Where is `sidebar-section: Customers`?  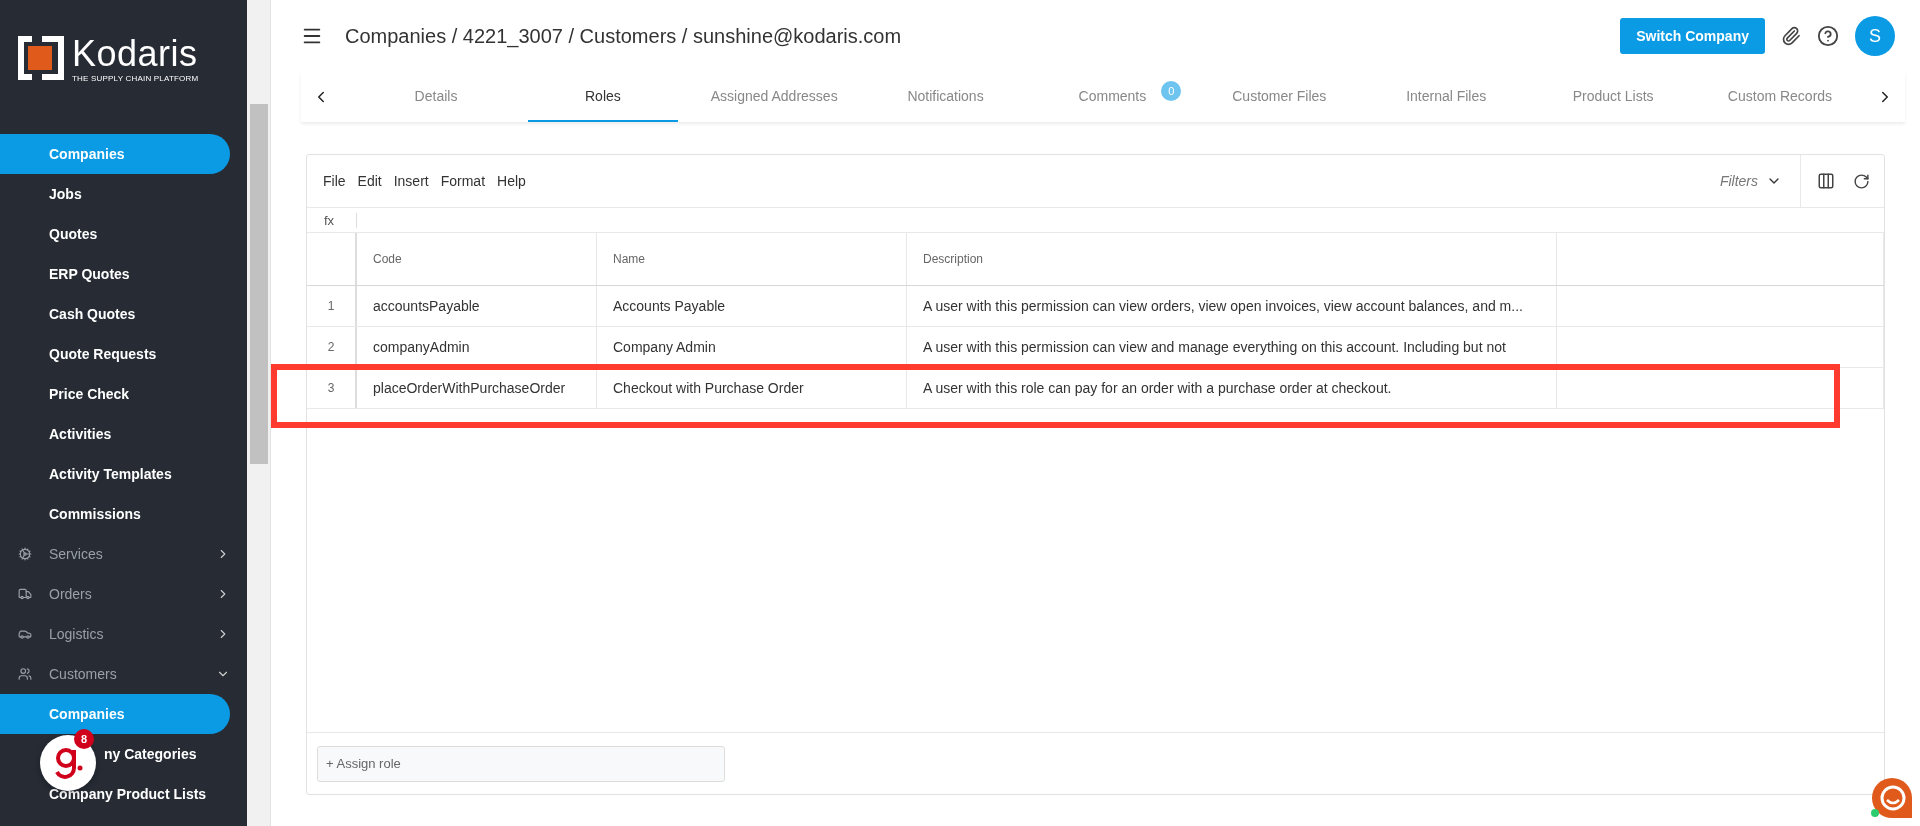 sidebar-section: Customers is located at coordinates (115, 674).